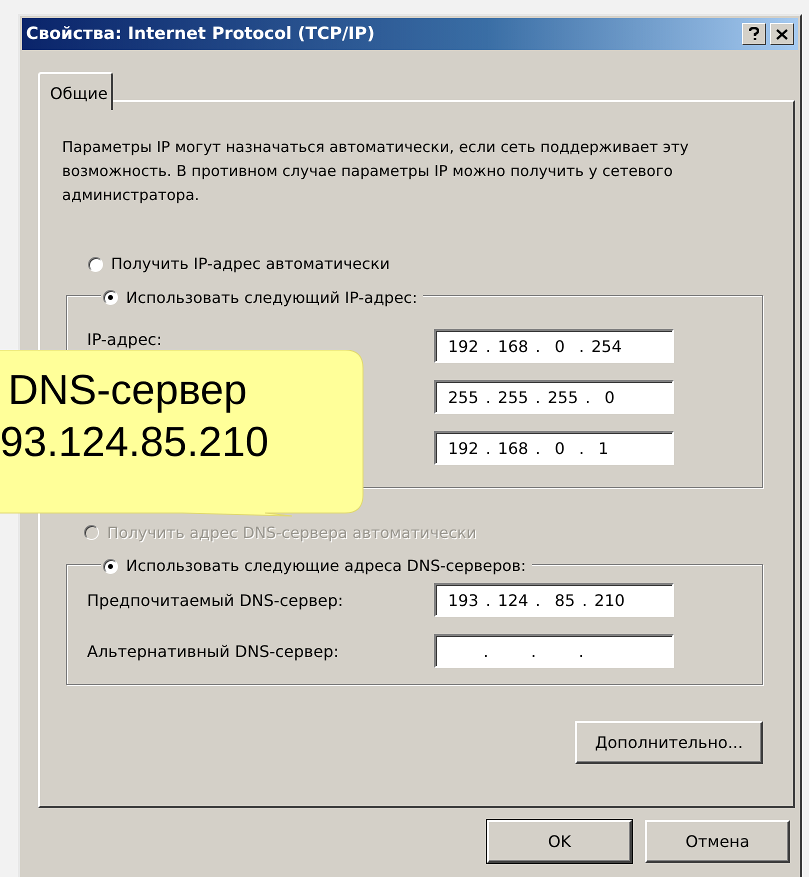  Describe the element at coordinates (213, 651) in the screenshot. I see `field-label: Альтернативный DNS-сервер:` at that location.